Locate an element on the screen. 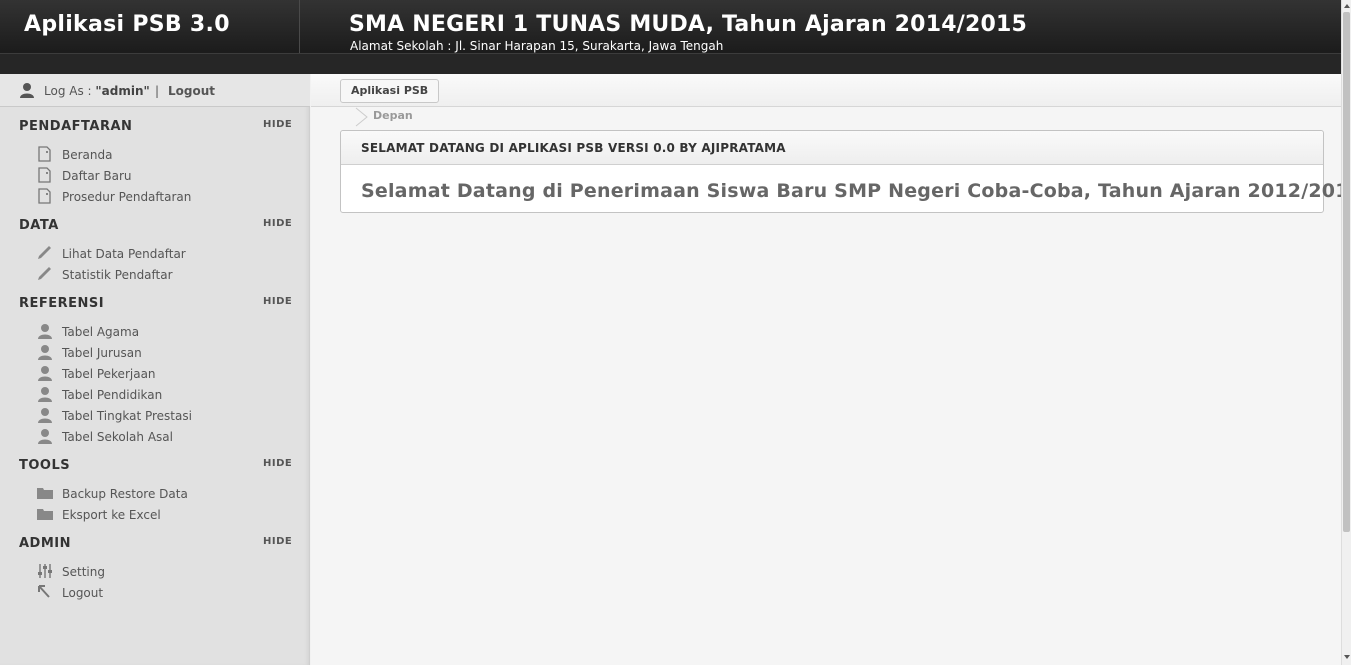 The image size is (1351, 665). sidebar-item-tabel-agama: Tabel Agama is located at coordinates (166, 332).